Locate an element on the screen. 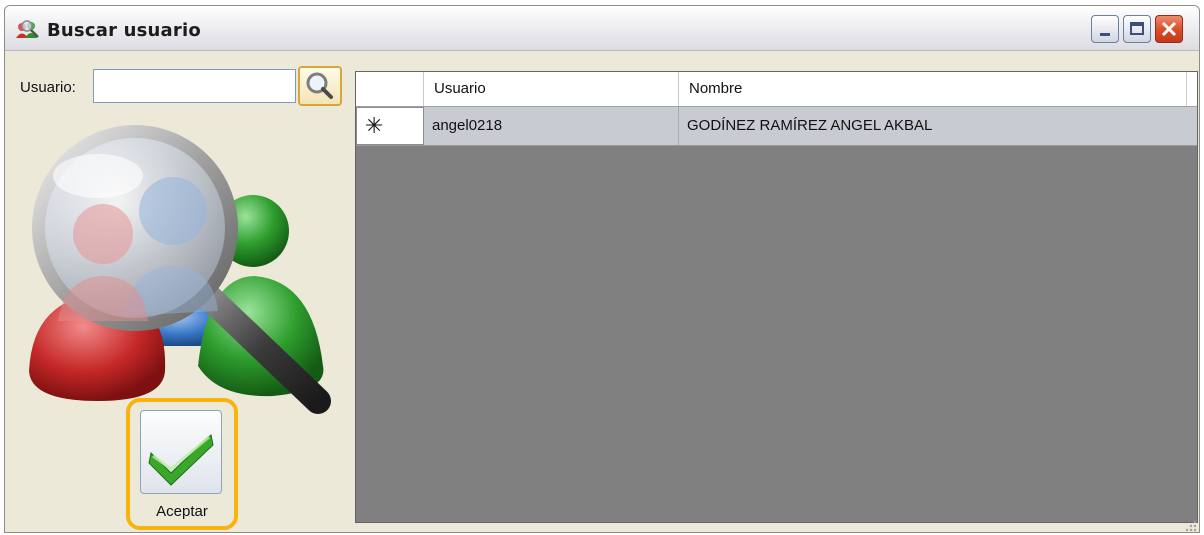 Image resolution: width=1204 pixels, height=535 pixels. resize-grip-icon is located at coordinates (1190, 525).